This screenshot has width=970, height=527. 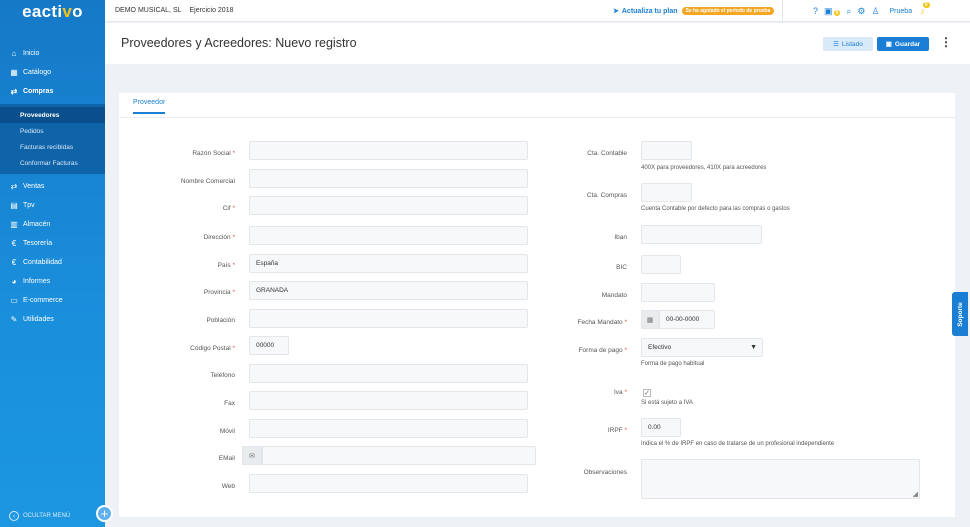 What do you see at coordinates (537, 117) in the screenshot?
I see `tab-divider` at bounding box center [537, 117].